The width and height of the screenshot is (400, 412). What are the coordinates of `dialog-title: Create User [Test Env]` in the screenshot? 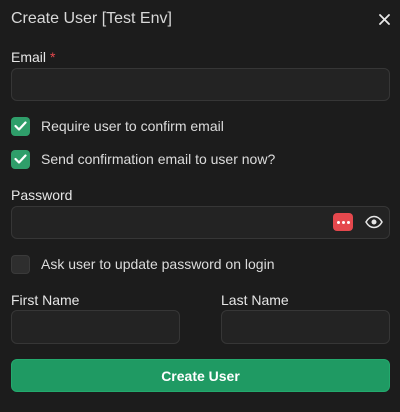 It's located at (91, 18).